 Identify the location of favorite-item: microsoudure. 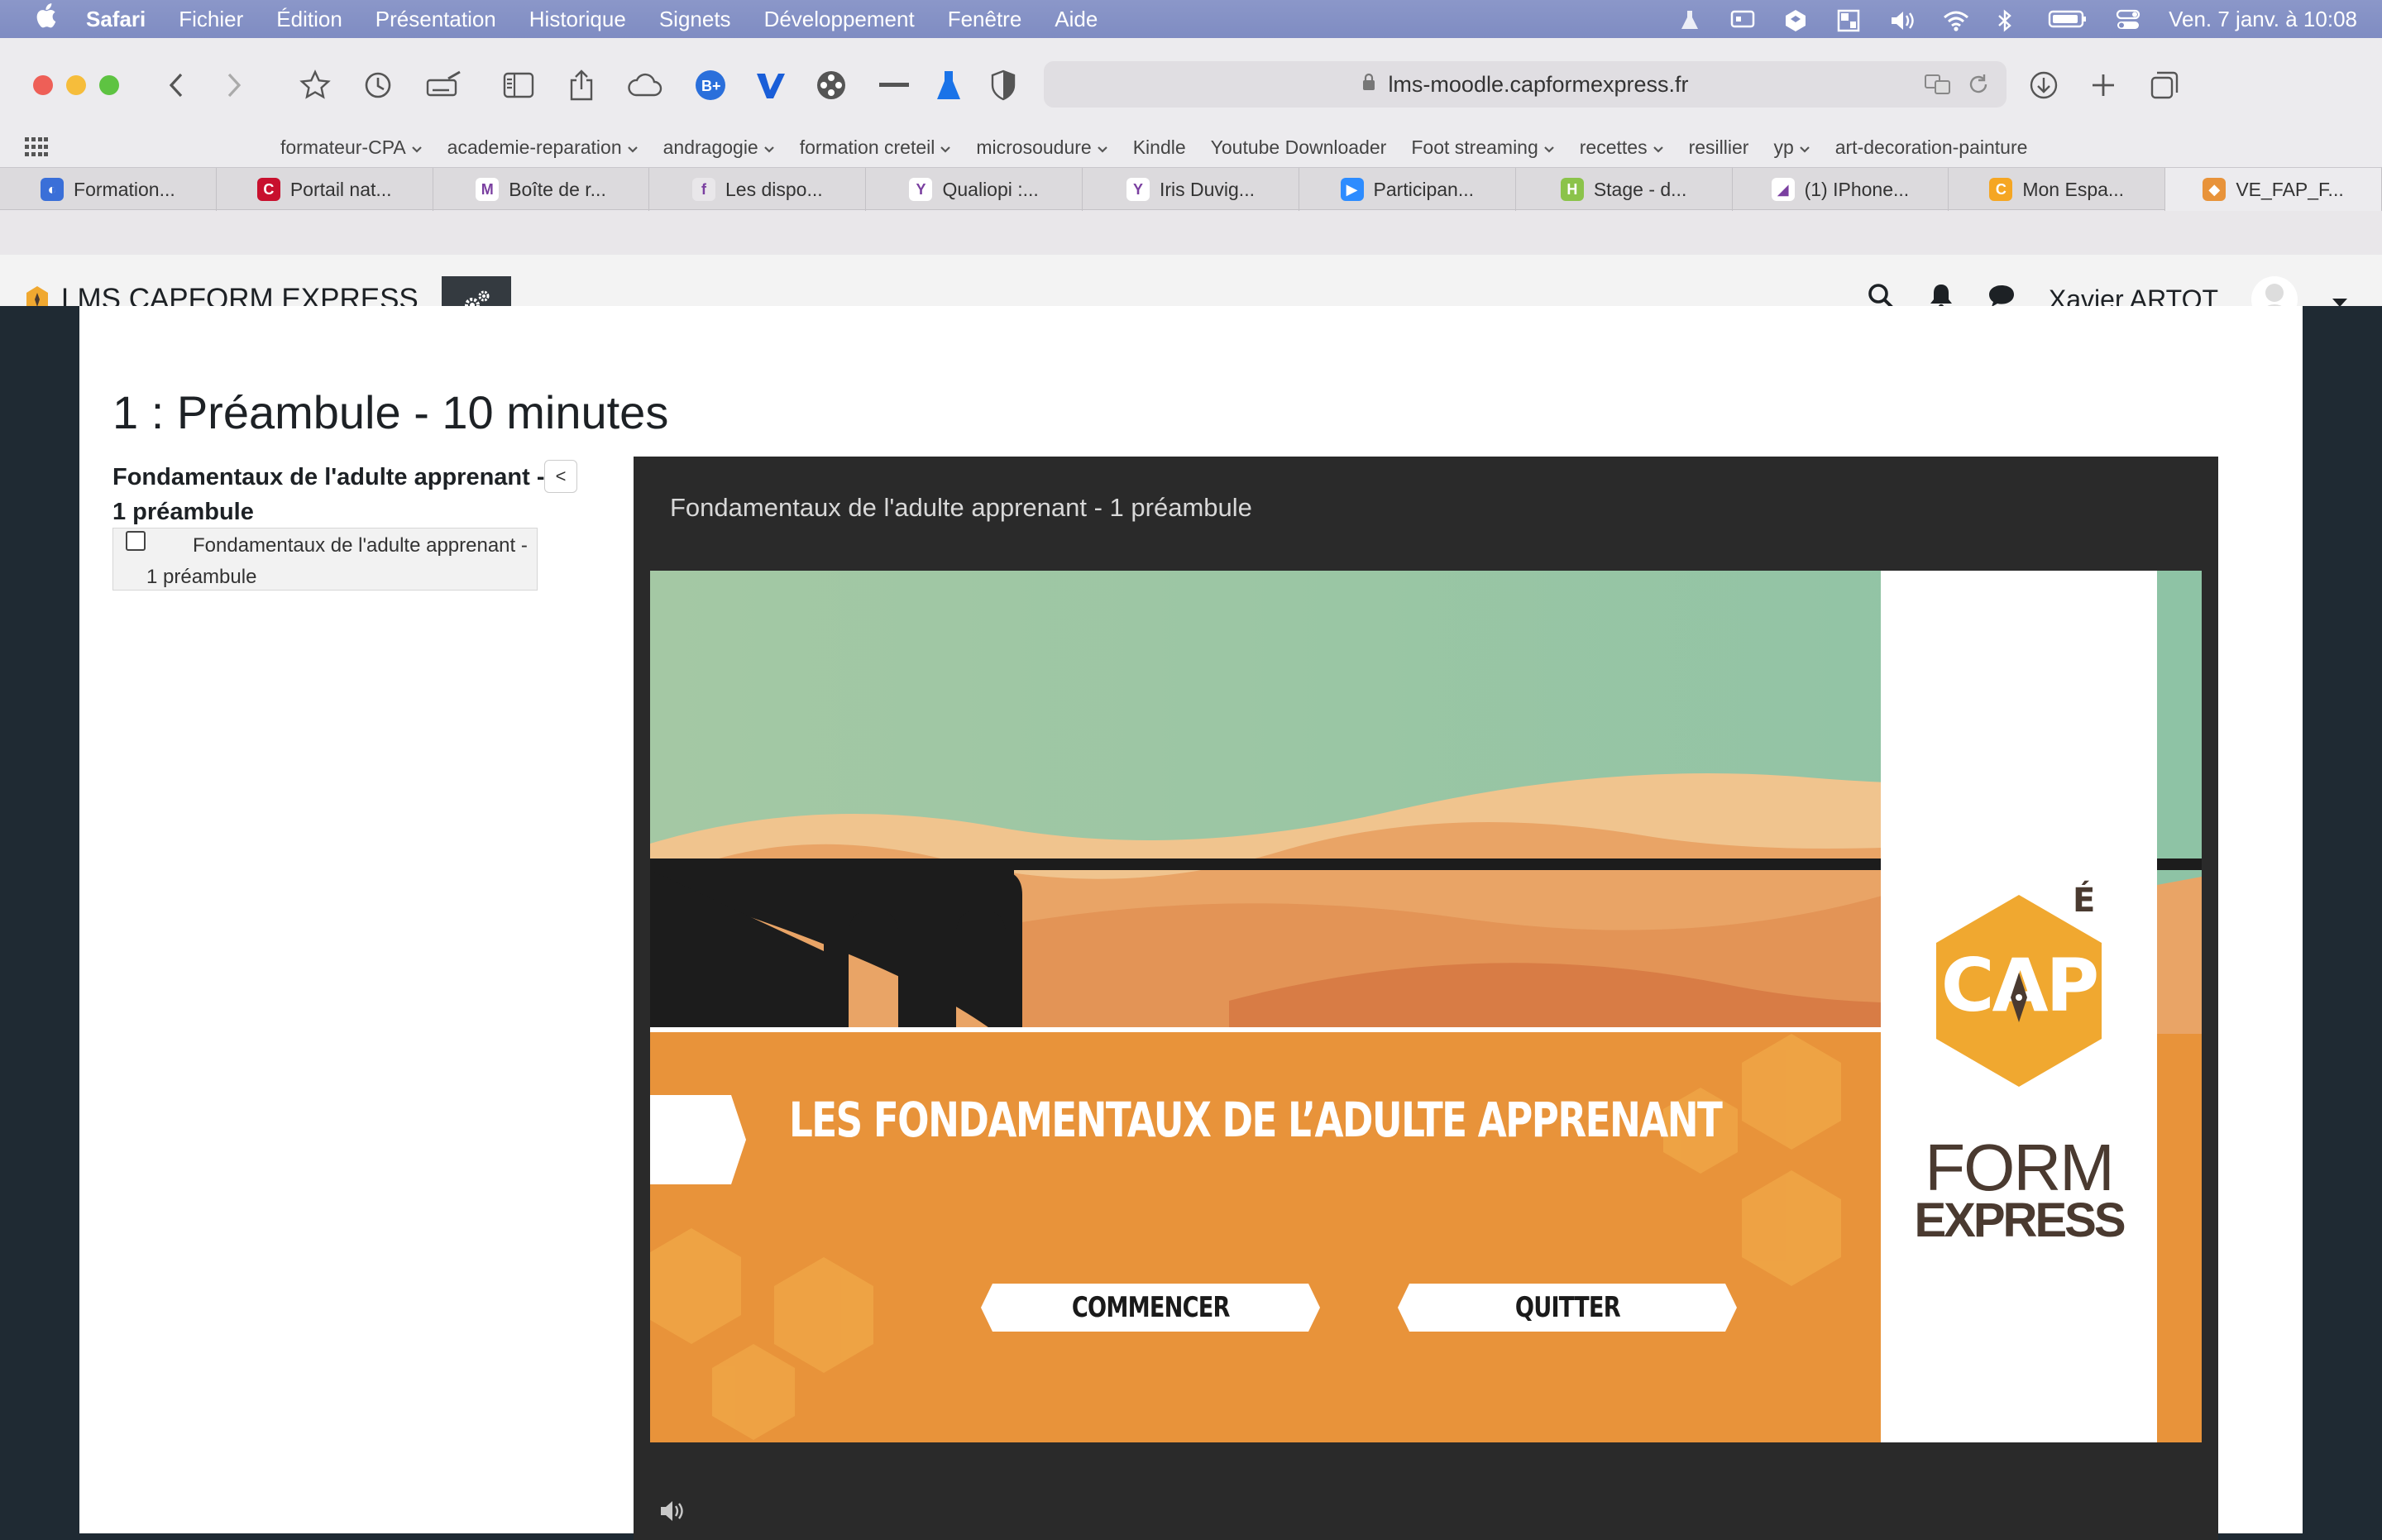
(1042, 147).